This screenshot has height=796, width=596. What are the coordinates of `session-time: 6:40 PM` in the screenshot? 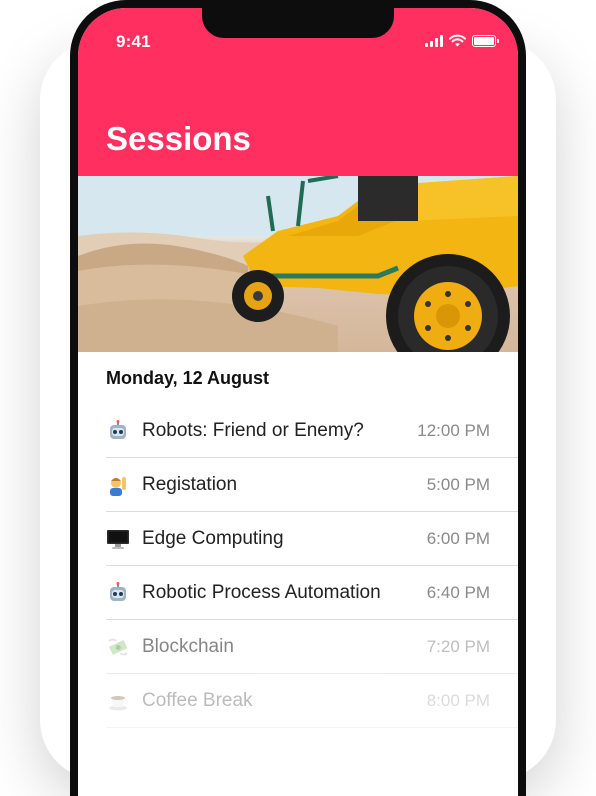 It's located at (458, 592).